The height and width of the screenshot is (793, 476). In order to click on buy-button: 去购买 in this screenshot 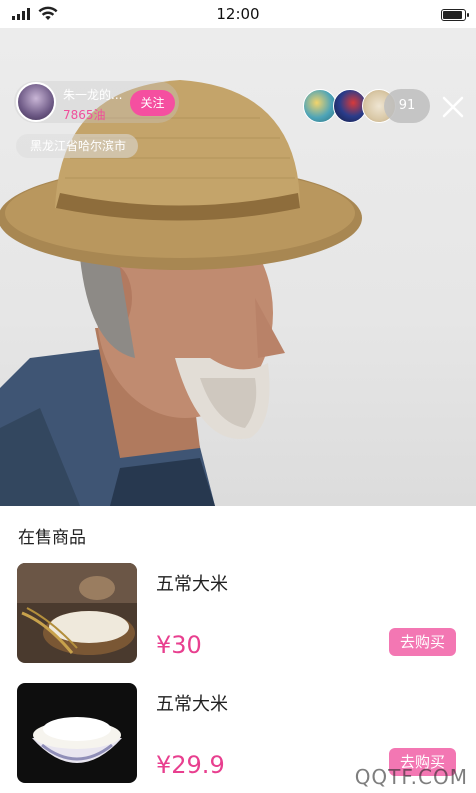, I will do `click(422, 642)`.